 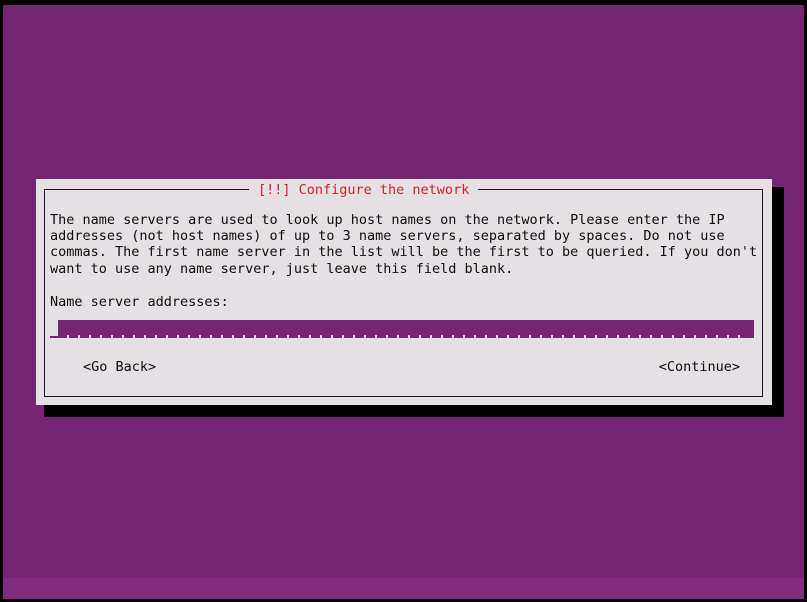 I want to click on continue-button: <Continue>, so click(x=699, y=367).